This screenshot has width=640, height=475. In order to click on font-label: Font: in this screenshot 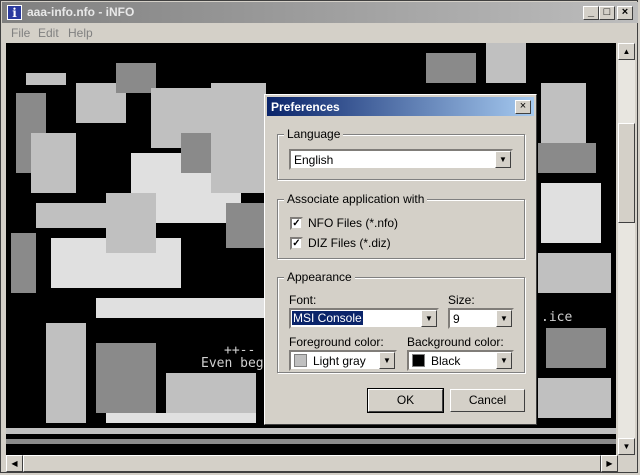, I will do `click(303, 300)`.